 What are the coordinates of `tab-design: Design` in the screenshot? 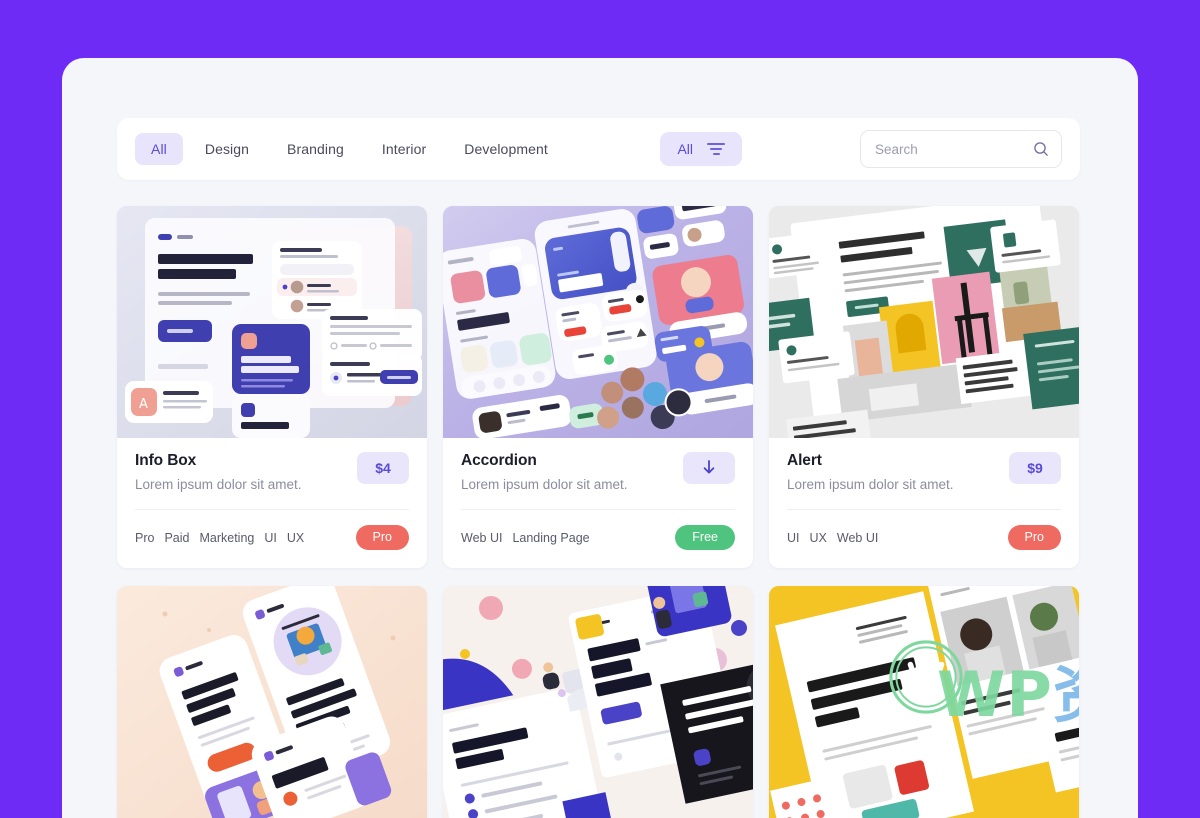 It's located at (227, 149).